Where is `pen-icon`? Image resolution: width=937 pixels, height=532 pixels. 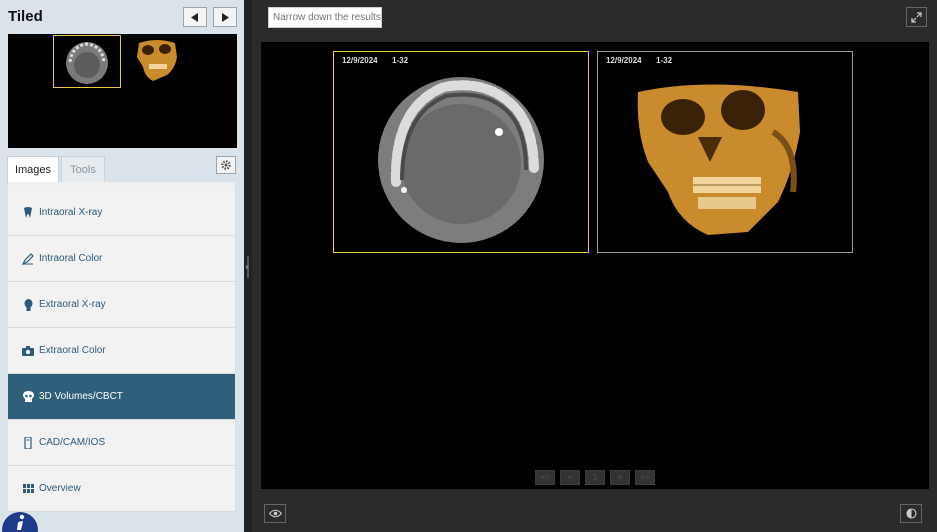 pen-icon is located at coordinates (28, 258).